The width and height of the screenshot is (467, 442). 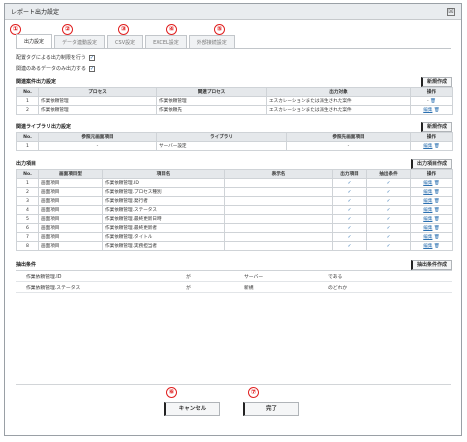 What do you see at coordinates (27, 246) in the screenshot?
I see `cell-no: 8` at bounding box center [27, 246].